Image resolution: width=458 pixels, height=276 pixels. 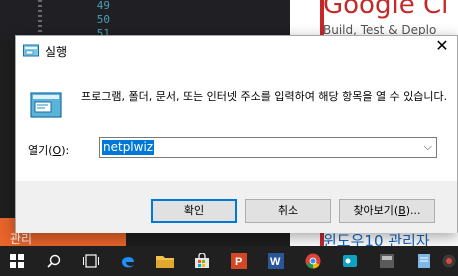 I want to click on background-code-editor: 49 50 51, so click(x=145, y=20).